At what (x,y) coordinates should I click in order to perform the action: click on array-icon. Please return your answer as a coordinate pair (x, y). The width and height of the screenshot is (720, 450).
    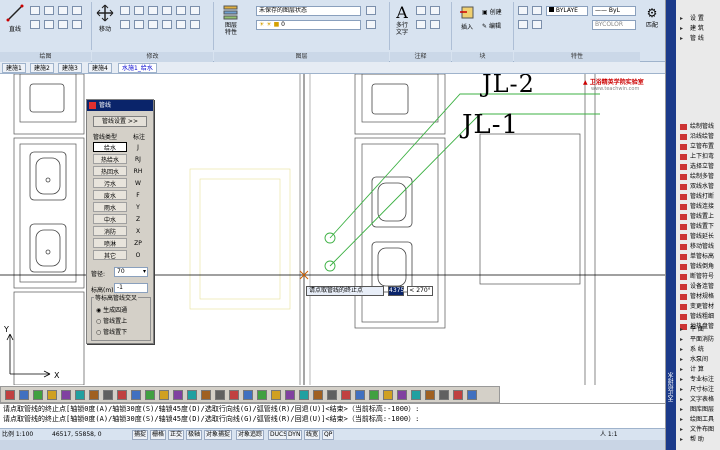
    Looking at the image, I should click on (167, 24).